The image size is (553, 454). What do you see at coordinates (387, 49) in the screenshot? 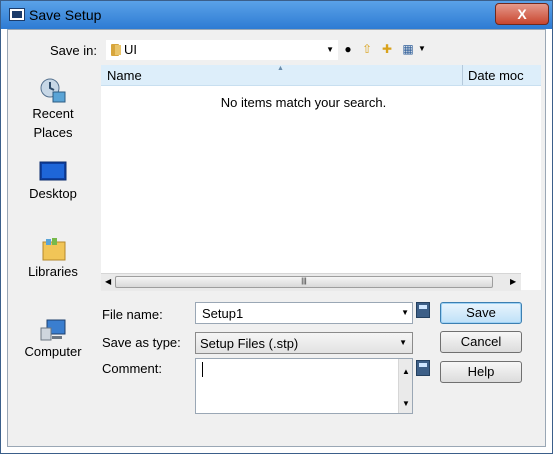
I see `new-folder-icon: ✚` at bounding box center [387, 49].